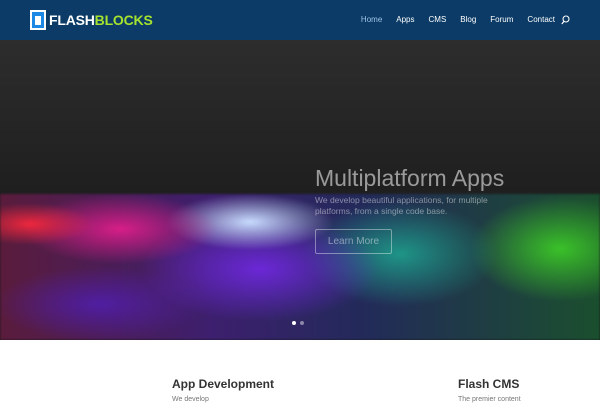  I want to click on main-nav: Home Apps CMS Blog Forum Contact, so click(451, 20).